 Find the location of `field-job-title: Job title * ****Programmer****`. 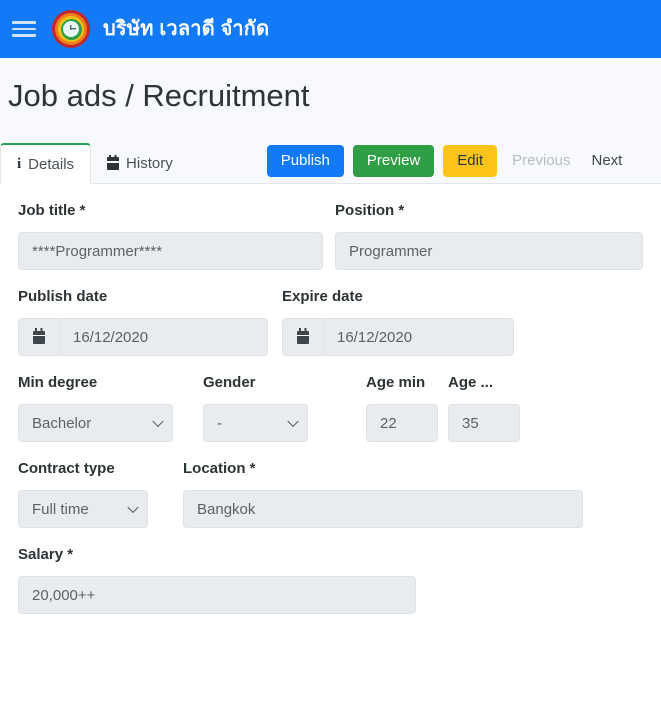

field-job-title: Job title * ****Programmer**** is located at coordinates (171, 236).